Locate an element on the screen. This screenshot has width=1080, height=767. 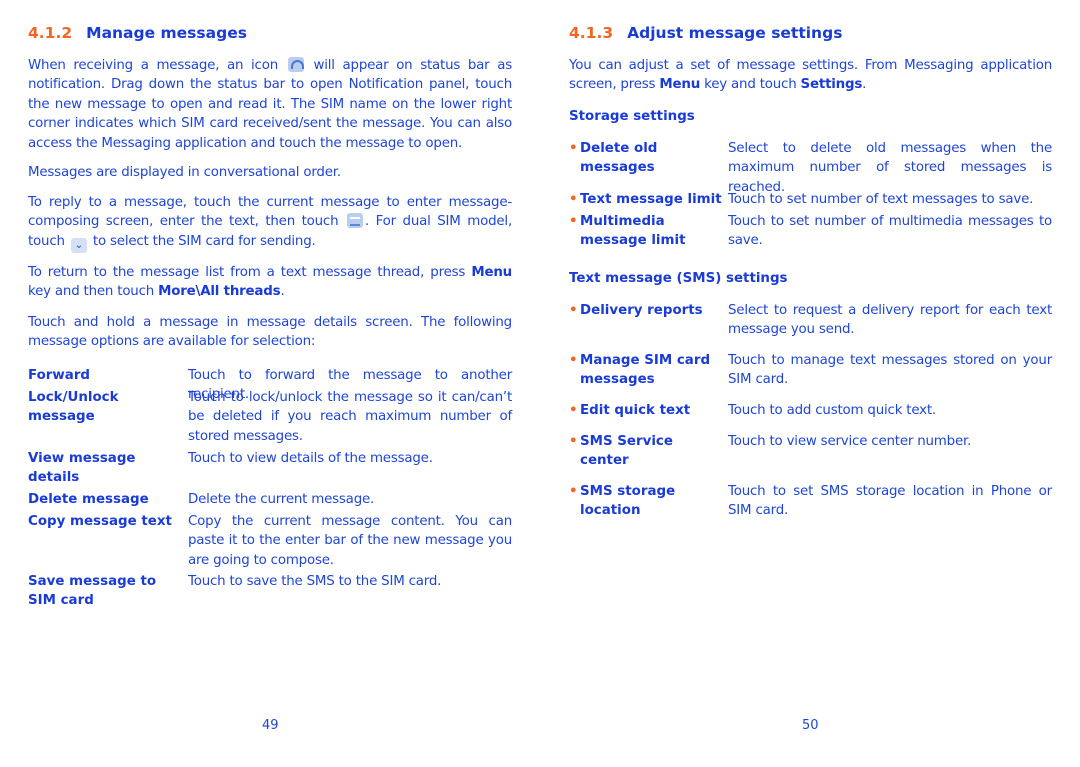
setting-term: Delivery reports is located at coordinates (641, 310).